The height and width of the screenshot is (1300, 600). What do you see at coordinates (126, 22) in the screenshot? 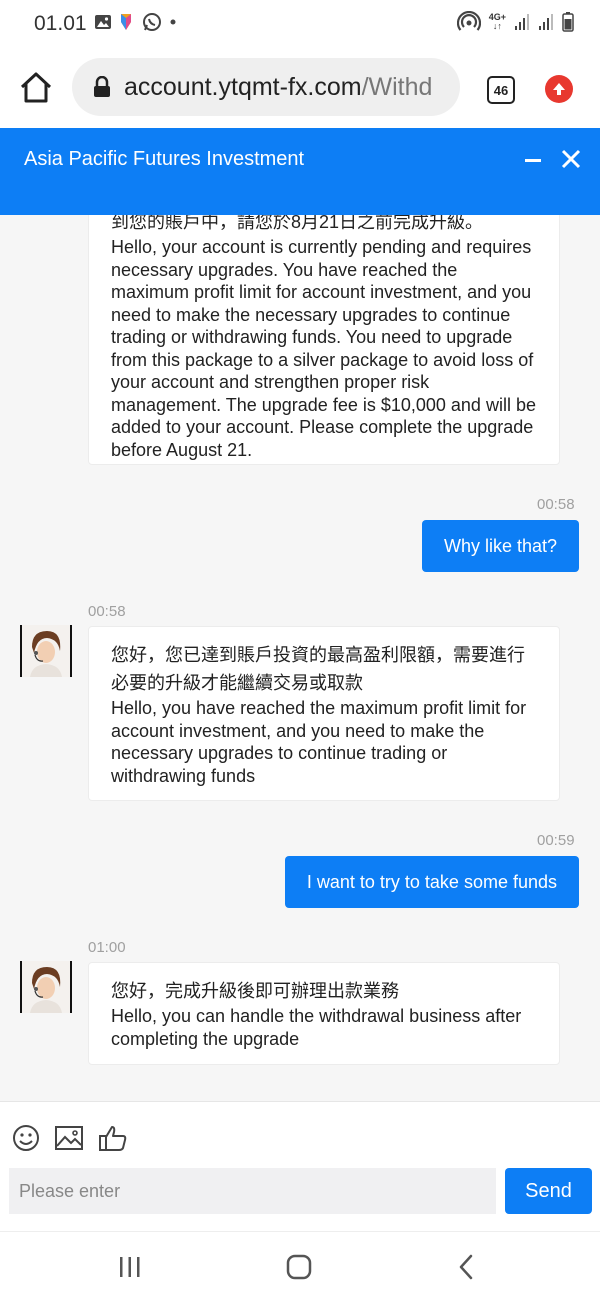
I see `app-notification-icon` at bounding box center [126, 22].